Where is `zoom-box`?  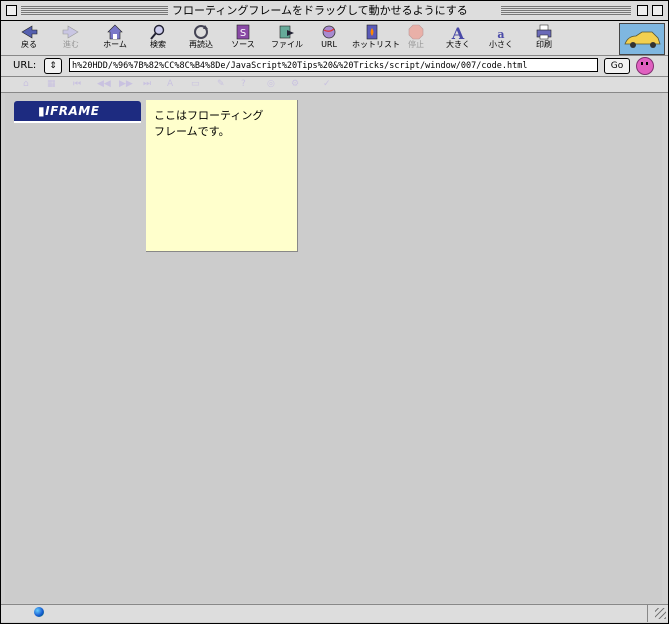
zoom-box is located at coordinates (642, 10).